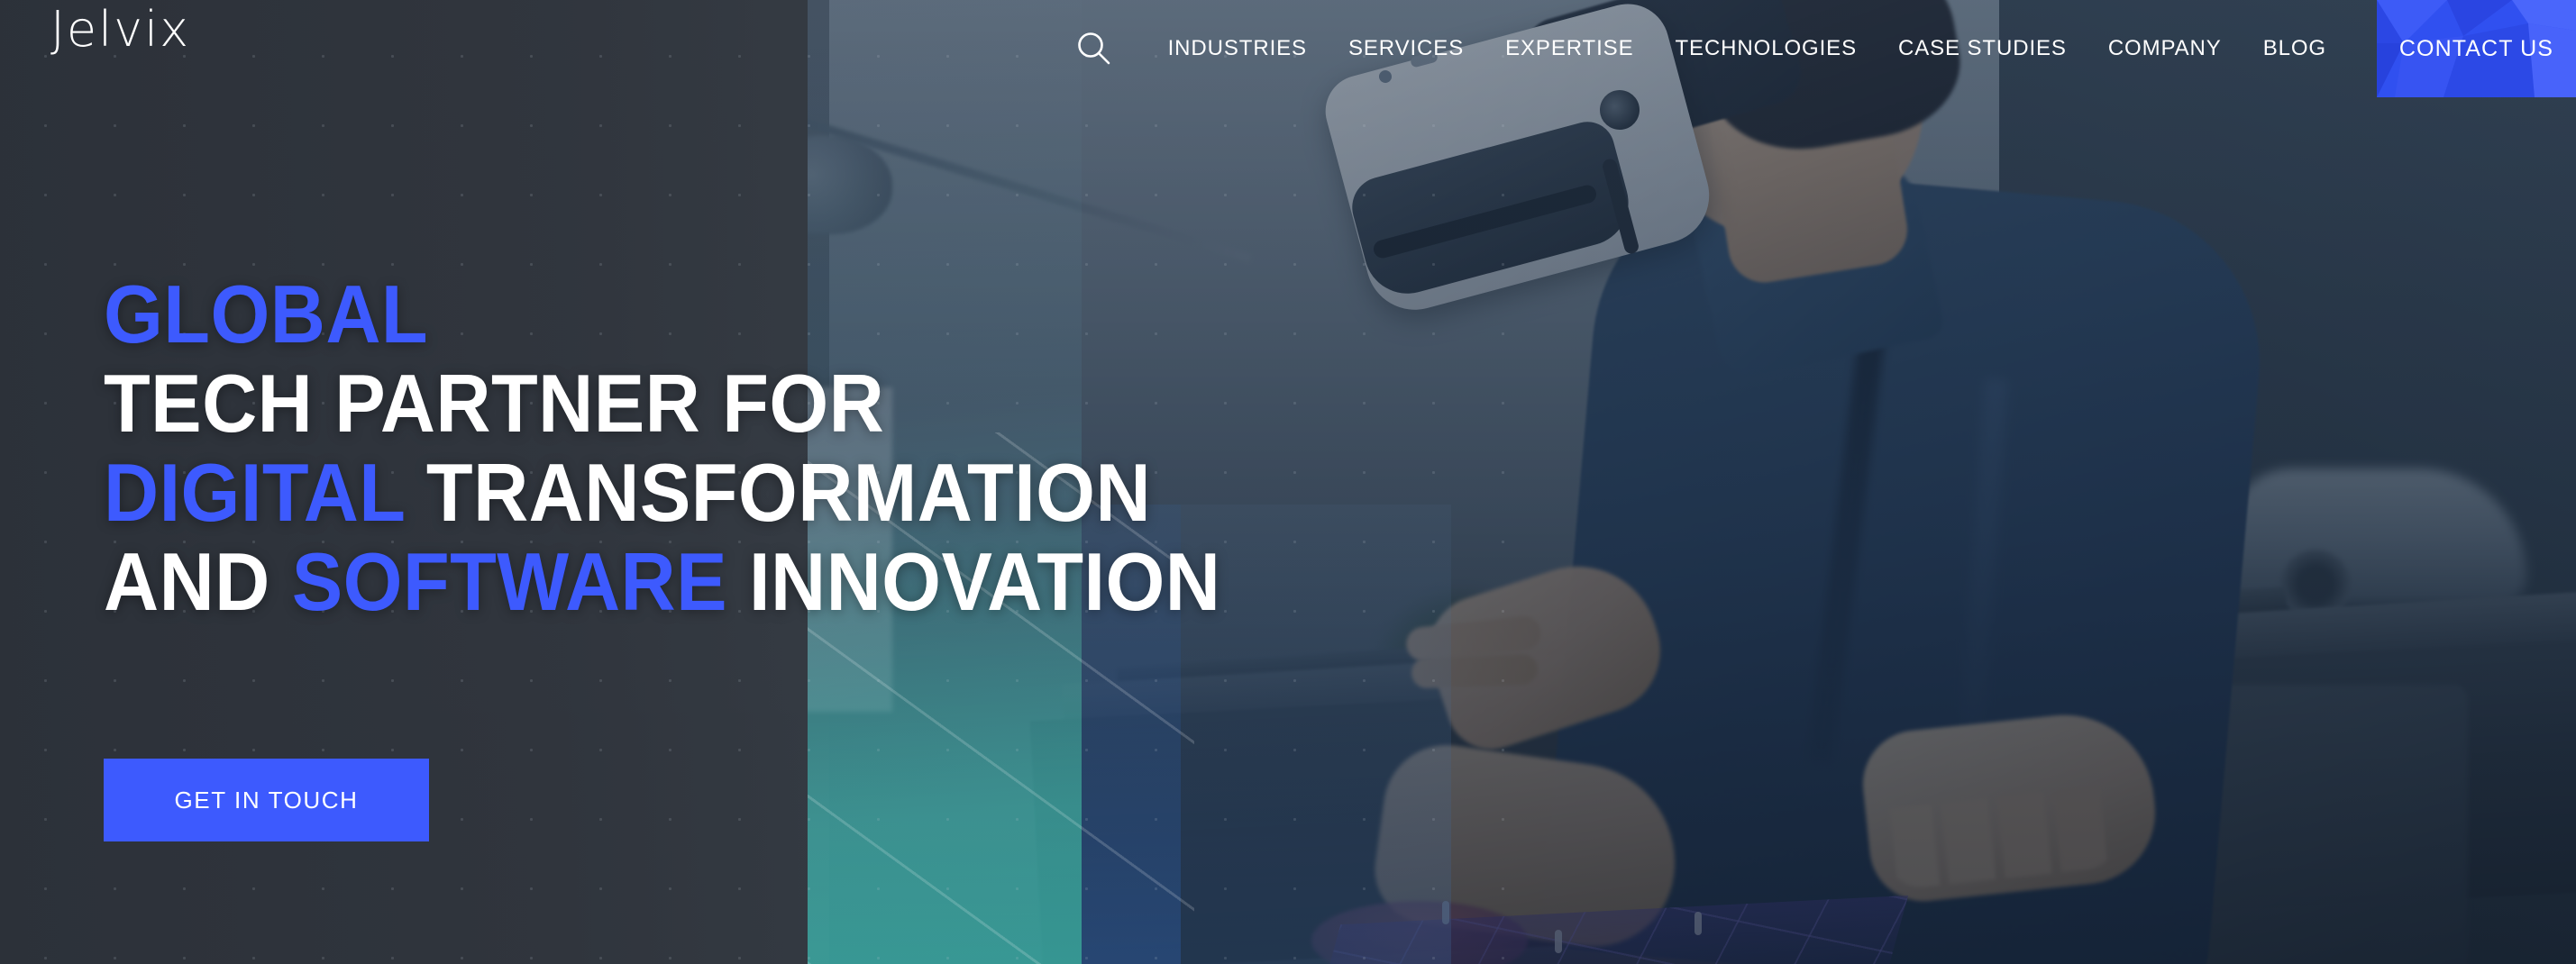 The height and width of the screenshot is (964, 2576). Describe the element at coordinates (187, 583) in the screenshot. I see `headline-and: AND` at that location.